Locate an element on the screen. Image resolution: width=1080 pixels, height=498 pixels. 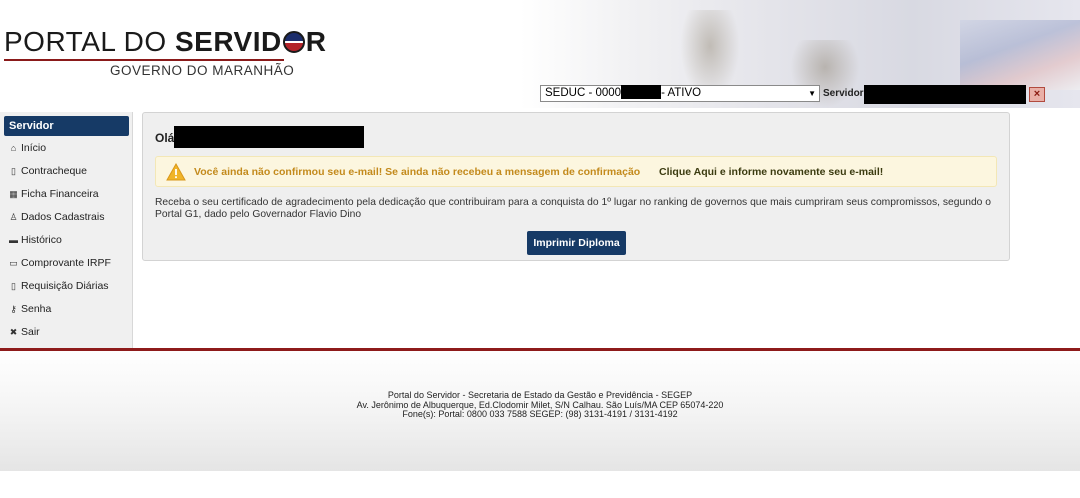
unit-select-suffix: - ATIVO is located at coordinates (681, 93).